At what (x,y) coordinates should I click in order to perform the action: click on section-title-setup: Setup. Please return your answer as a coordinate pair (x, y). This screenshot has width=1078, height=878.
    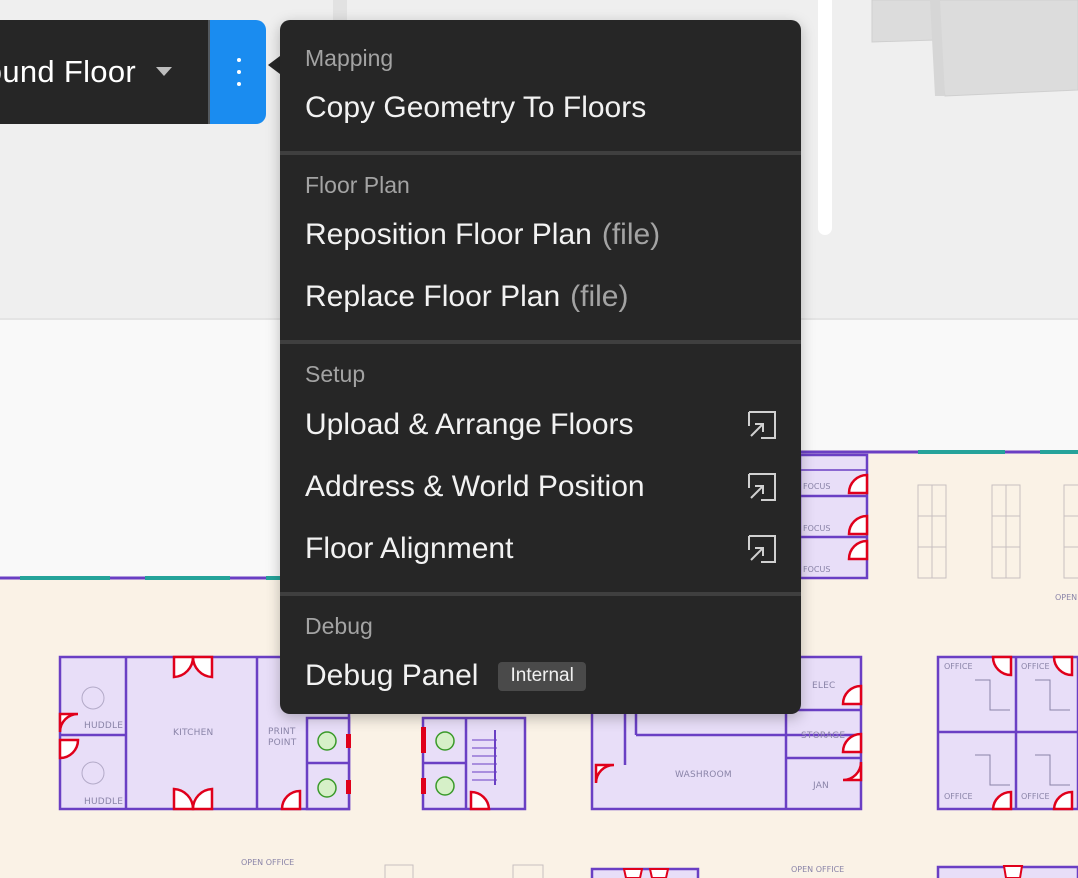
    Looking at the image, I should click on (335, 374).